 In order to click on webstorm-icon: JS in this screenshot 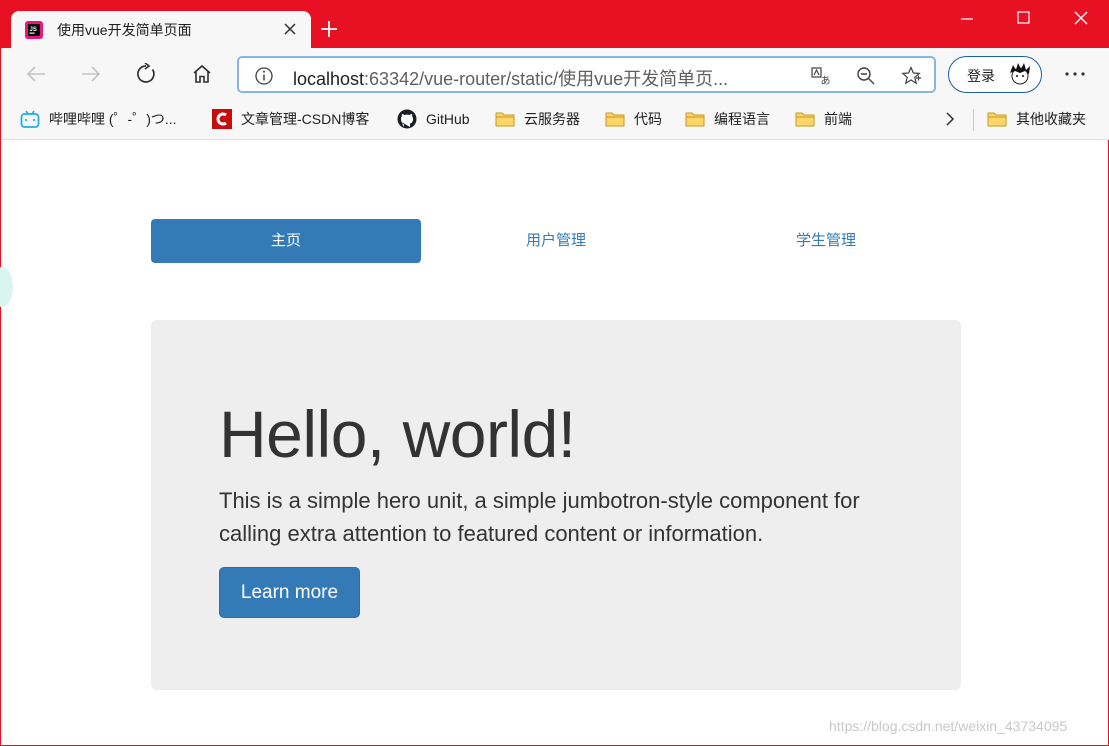, I will do `click(34, 30)`.